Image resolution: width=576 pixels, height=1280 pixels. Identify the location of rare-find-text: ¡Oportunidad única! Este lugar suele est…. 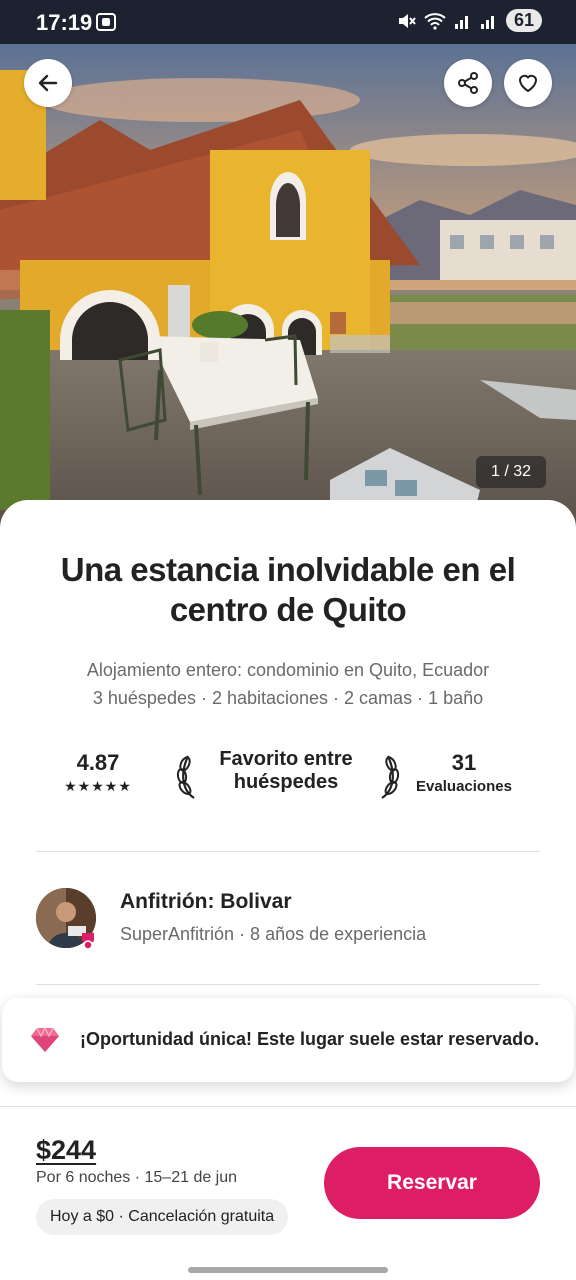
(310, 1039).